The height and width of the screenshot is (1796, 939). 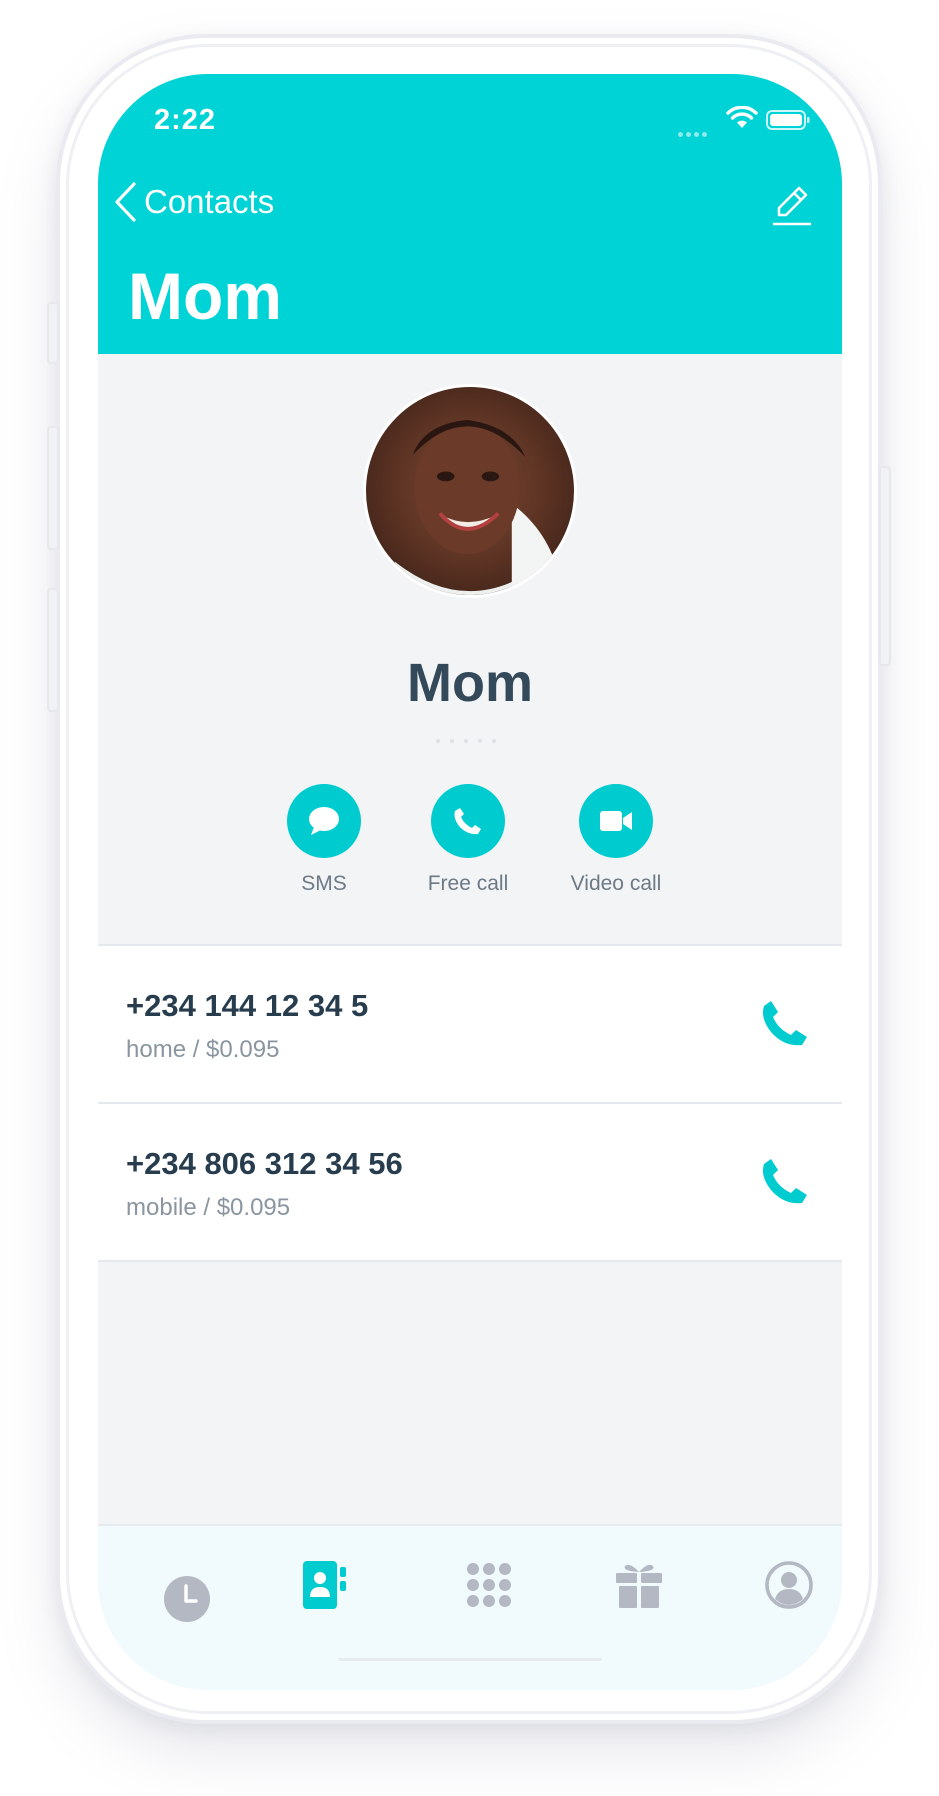 I want to click on tab-rewards, so click(x=639, y=1585).